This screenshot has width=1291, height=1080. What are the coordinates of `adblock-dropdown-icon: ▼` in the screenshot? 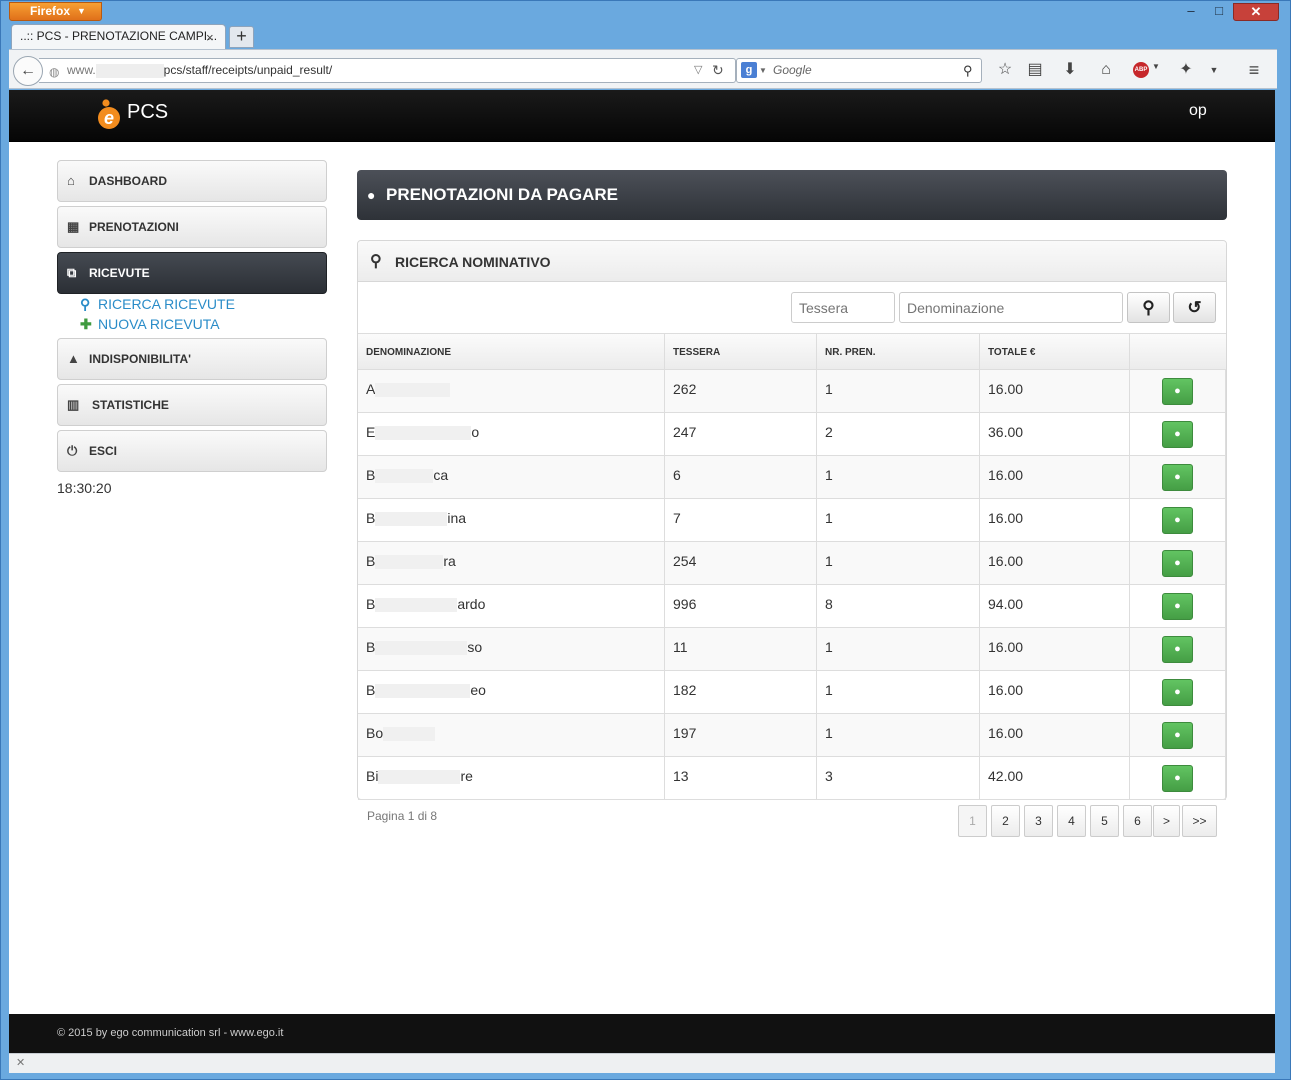 It's located at (1156, 66).